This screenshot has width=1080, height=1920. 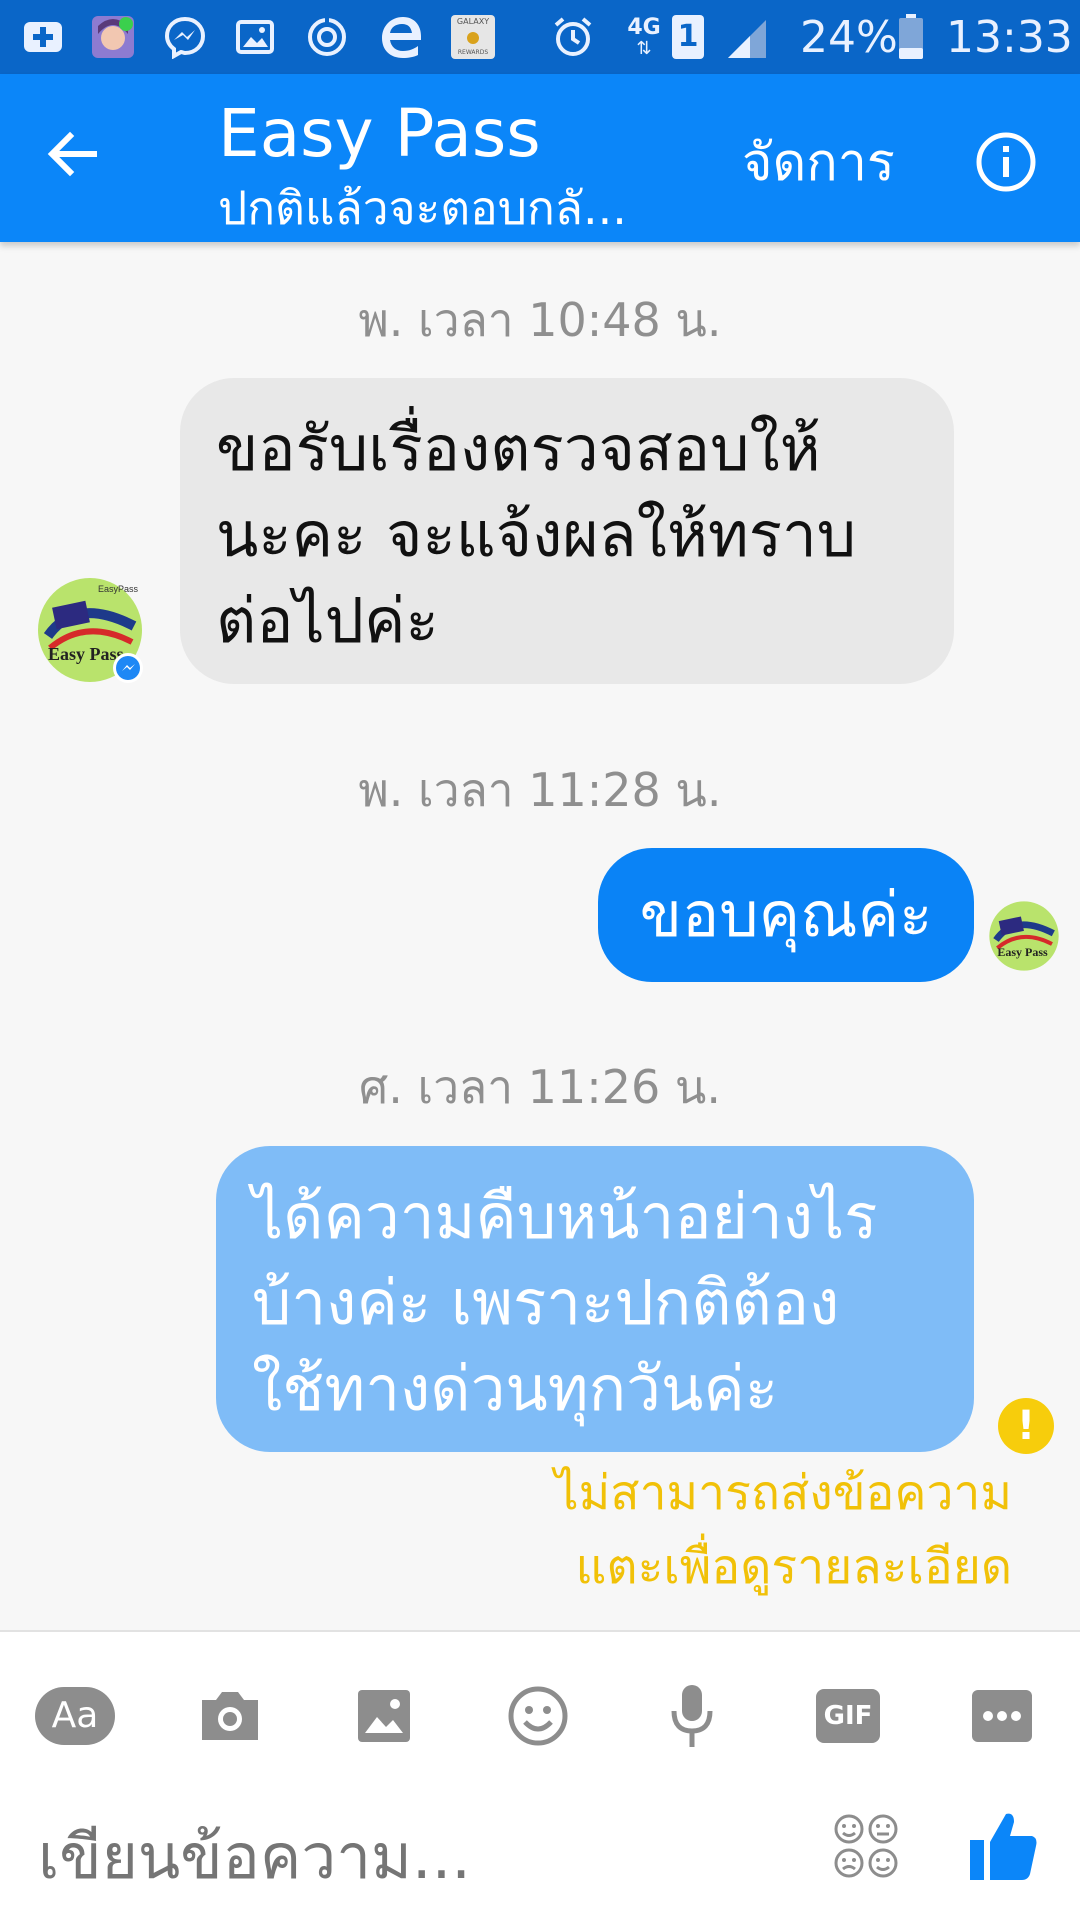 What do you see at coordinates (783, 1493) in the screenshot?
I see `fail-note-line: ไม่สามารถส่งข้อความ` at bounding box center [783, 1493].